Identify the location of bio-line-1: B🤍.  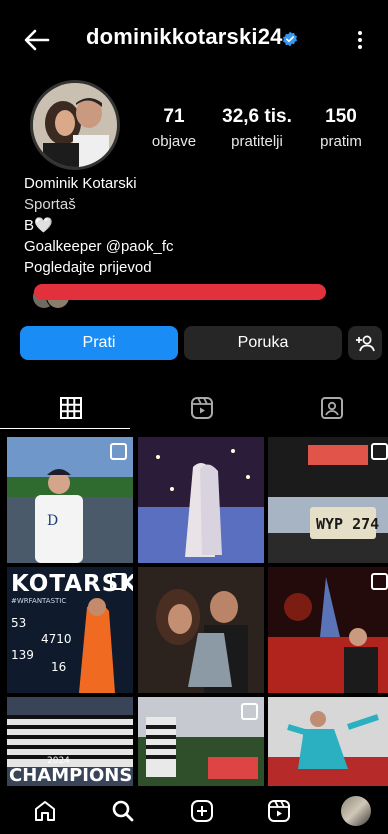
(38, 225).